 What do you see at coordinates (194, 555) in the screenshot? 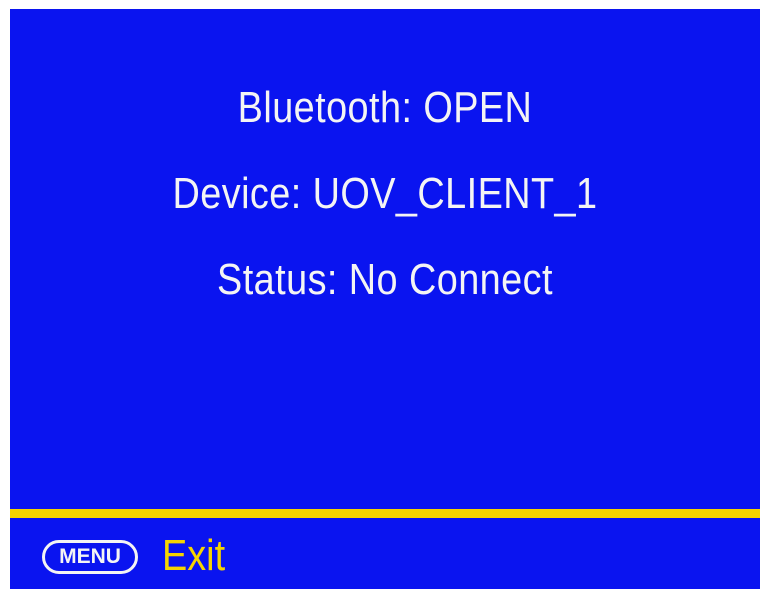
I see `exit-label: Exit` at bounding box center [194, 555].